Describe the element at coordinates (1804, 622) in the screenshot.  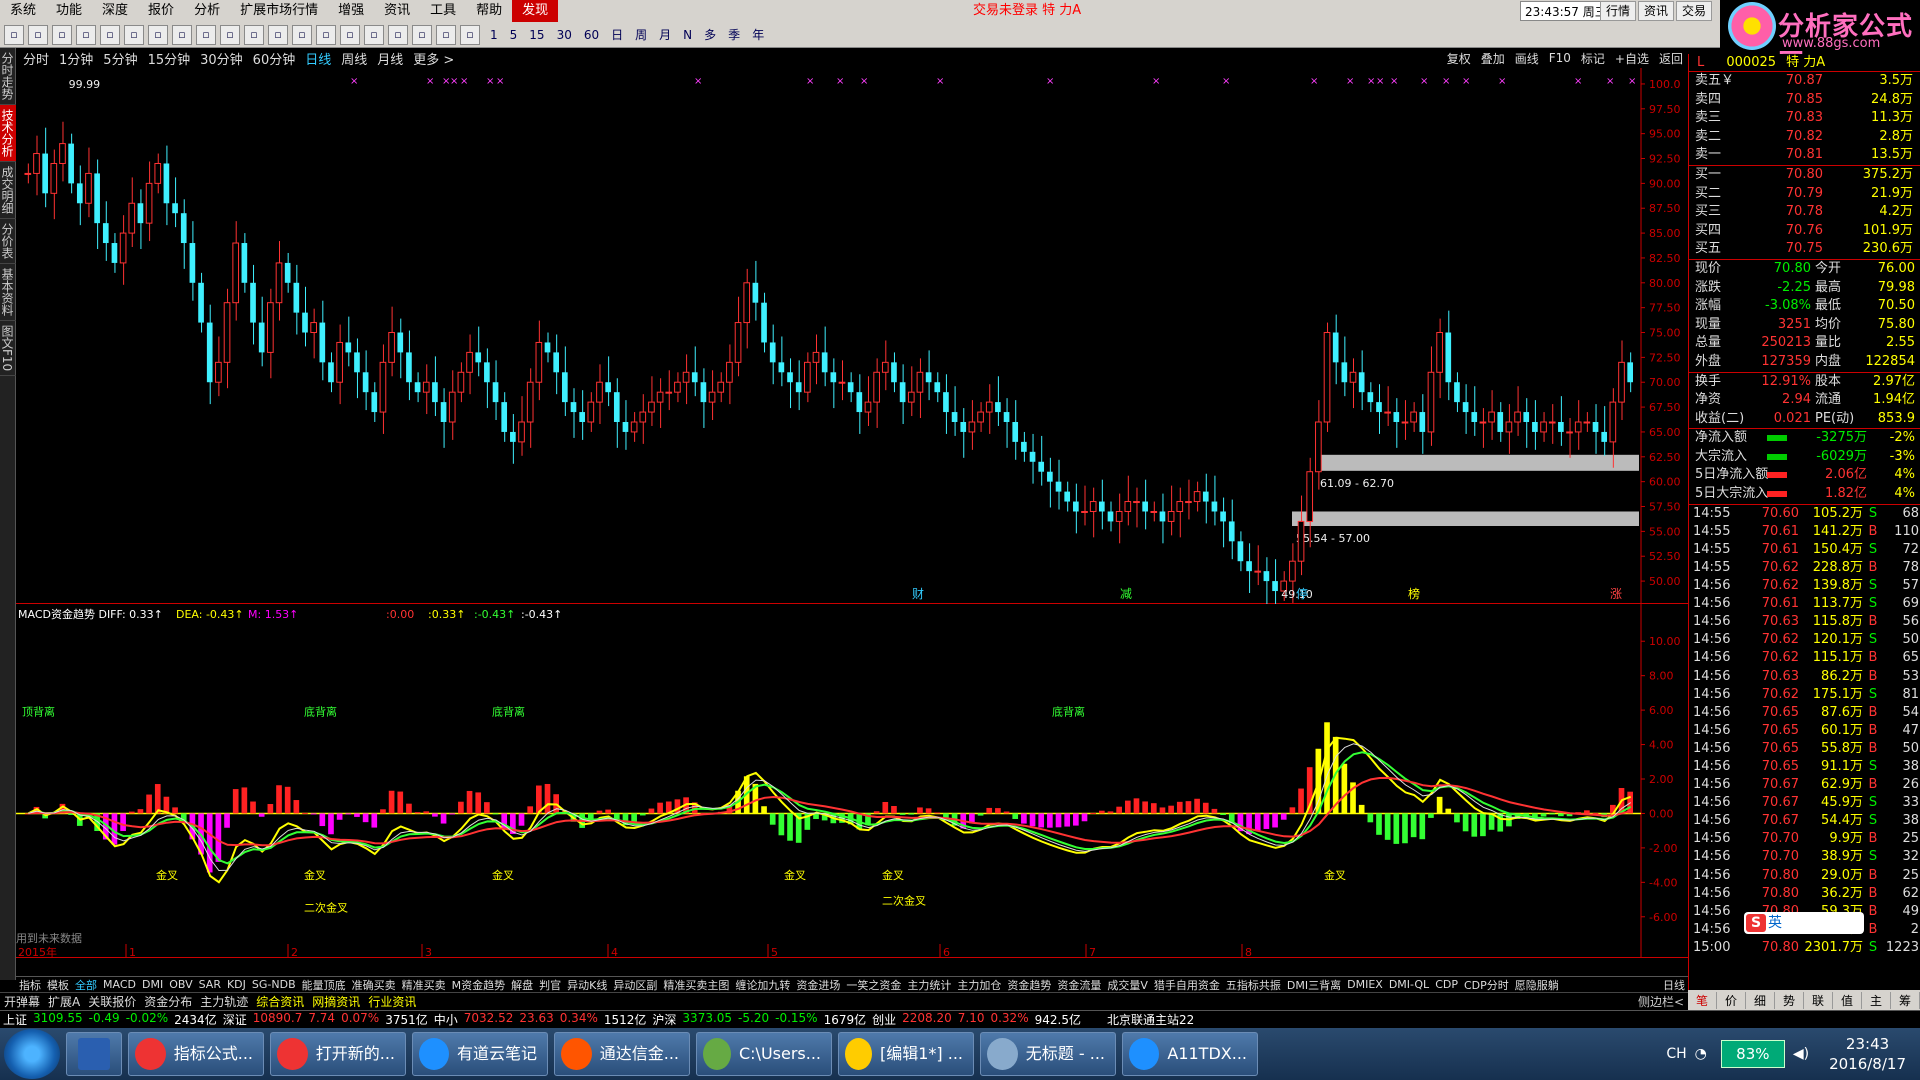
I see `tick-row: 14:56 70.63 115.8万 B 56` at that location.